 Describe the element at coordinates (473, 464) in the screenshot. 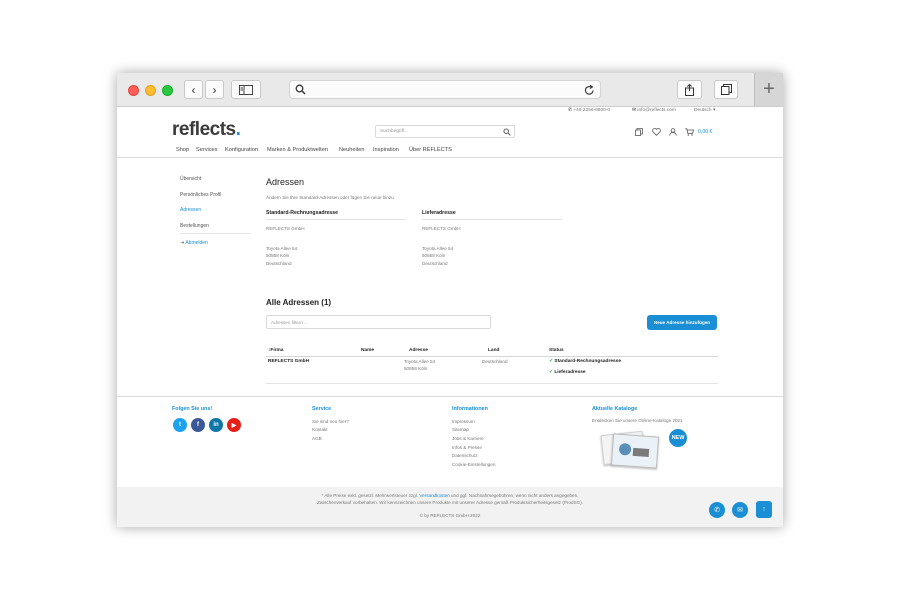

I see `info-link-cookies: Cookie-Einstellungen` at that location.